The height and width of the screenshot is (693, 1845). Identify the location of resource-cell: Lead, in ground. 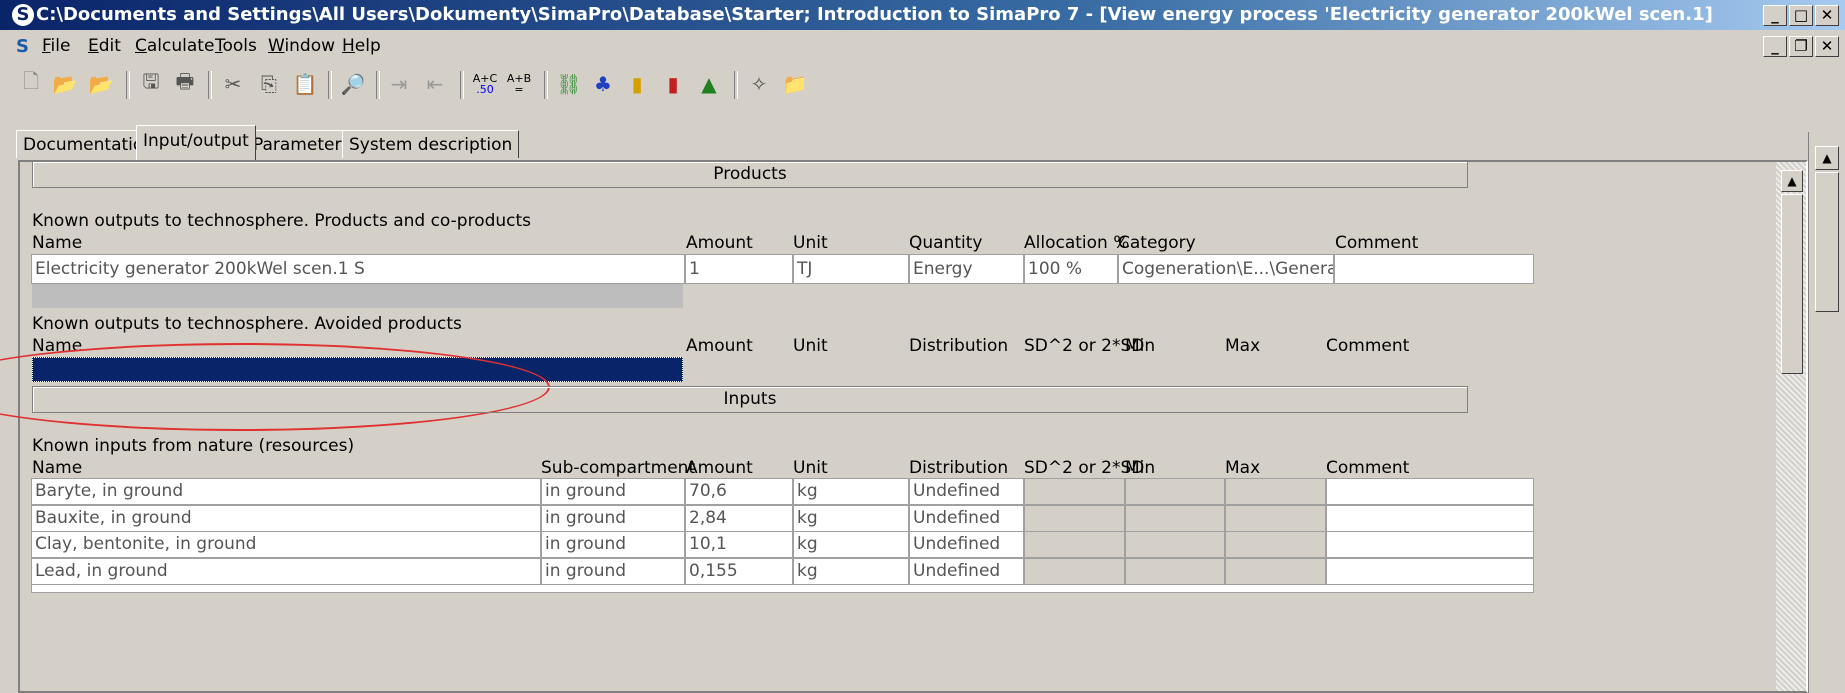
(286, 571).